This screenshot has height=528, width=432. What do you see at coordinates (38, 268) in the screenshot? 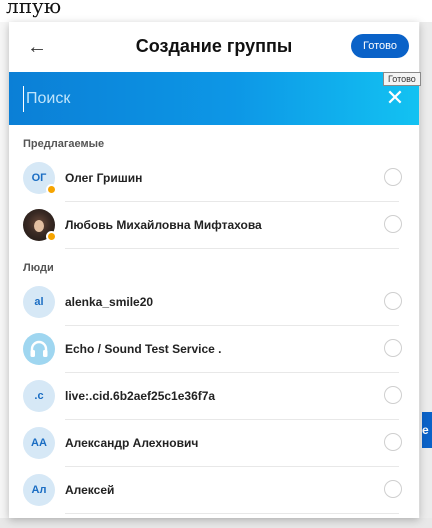
I see `section-label: Люди` at bounding box center [38, 268].